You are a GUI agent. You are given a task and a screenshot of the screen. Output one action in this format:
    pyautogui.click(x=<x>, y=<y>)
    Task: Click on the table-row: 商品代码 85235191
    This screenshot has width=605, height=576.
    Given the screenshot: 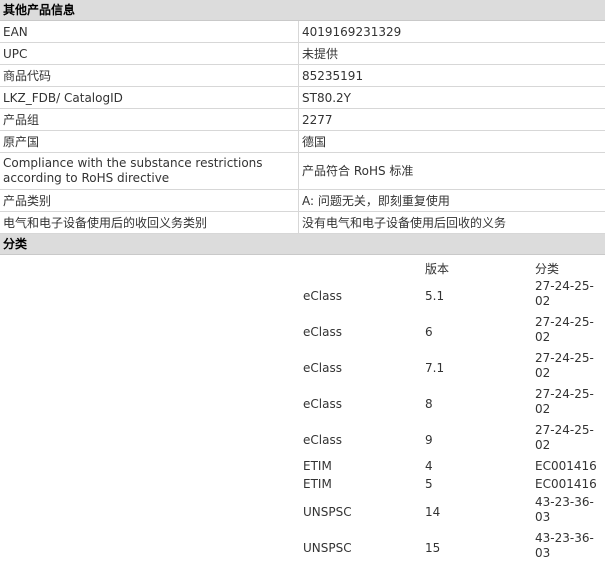 What is the action you would take?
    pyautogui.click(x=302, y=76)
    